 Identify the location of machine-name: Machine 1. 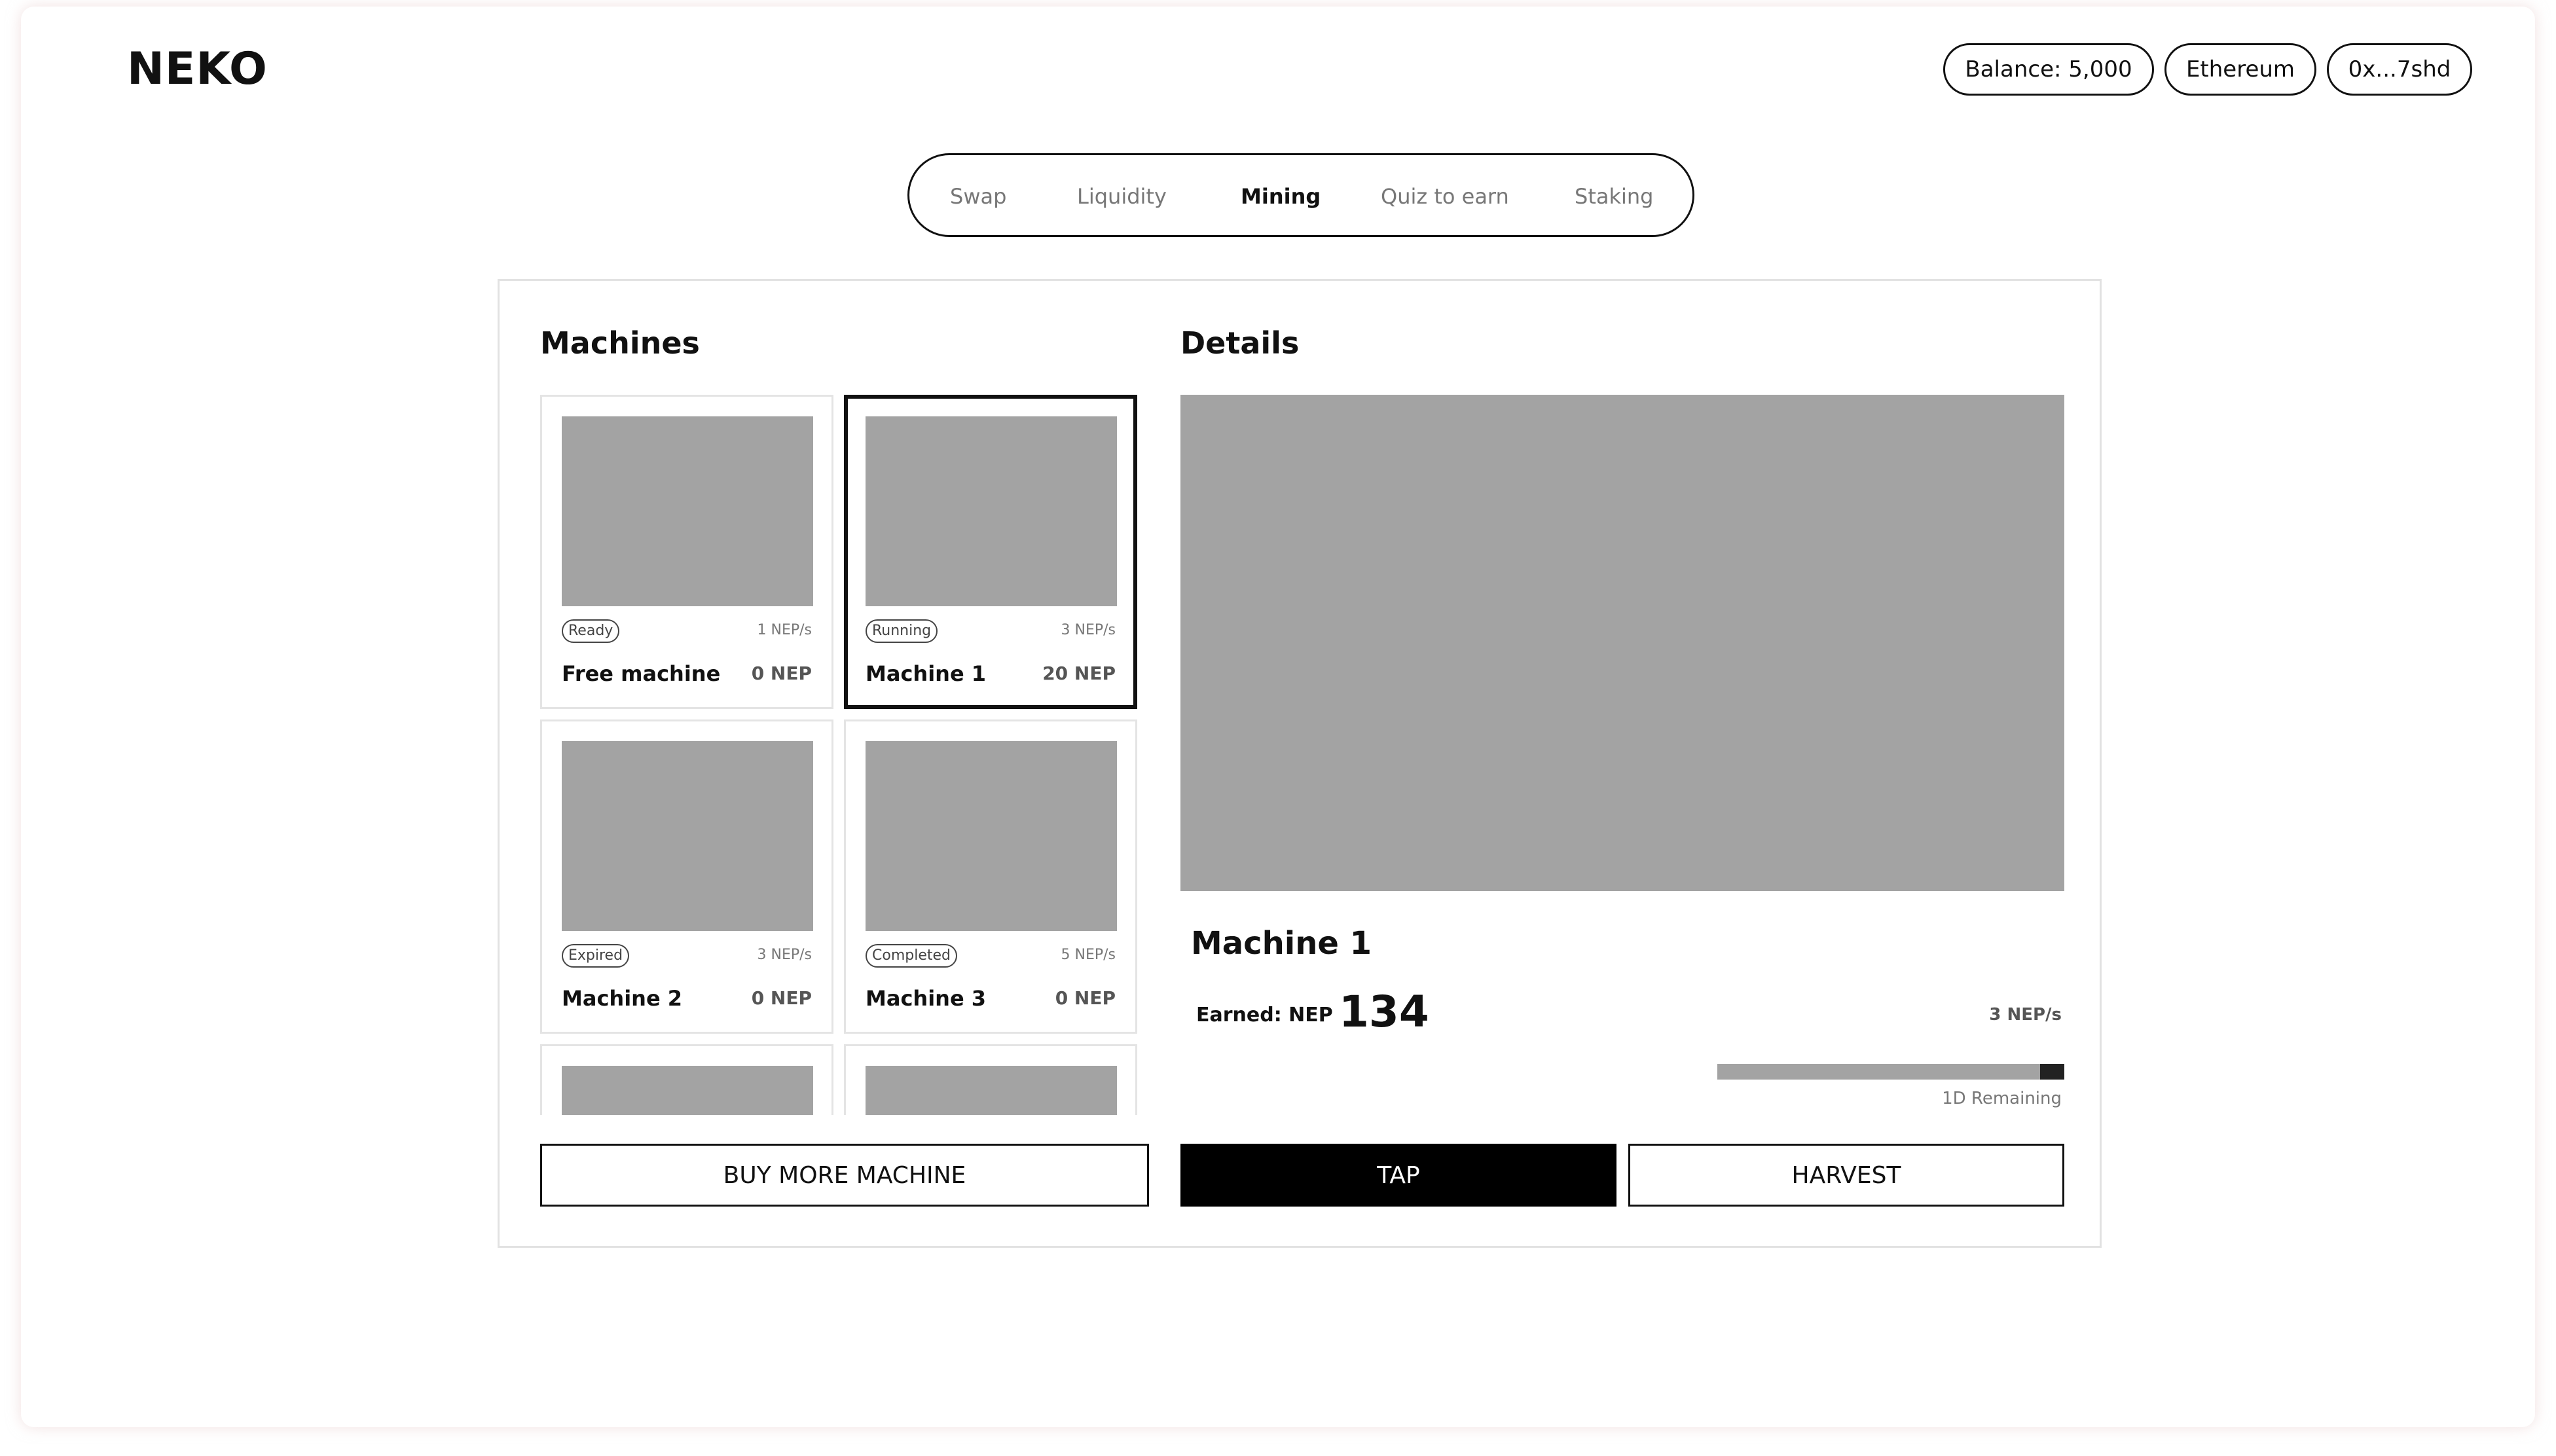
(926, 673).